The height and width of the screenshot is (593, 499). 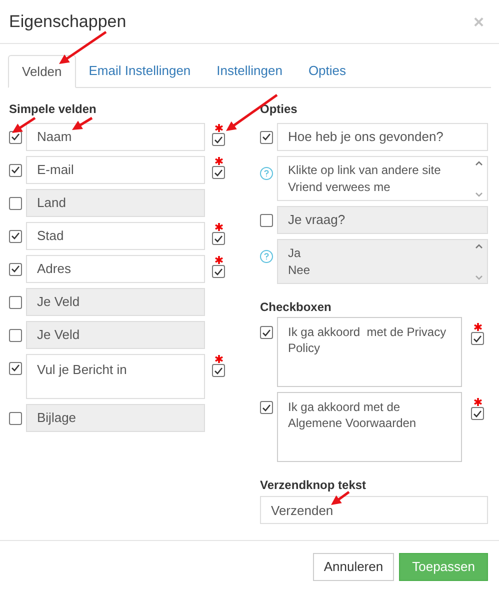 What do you see at coordinates (115, 269) in the screenshot?
I see `text-field: Adres` at bounding box center [115, 269].